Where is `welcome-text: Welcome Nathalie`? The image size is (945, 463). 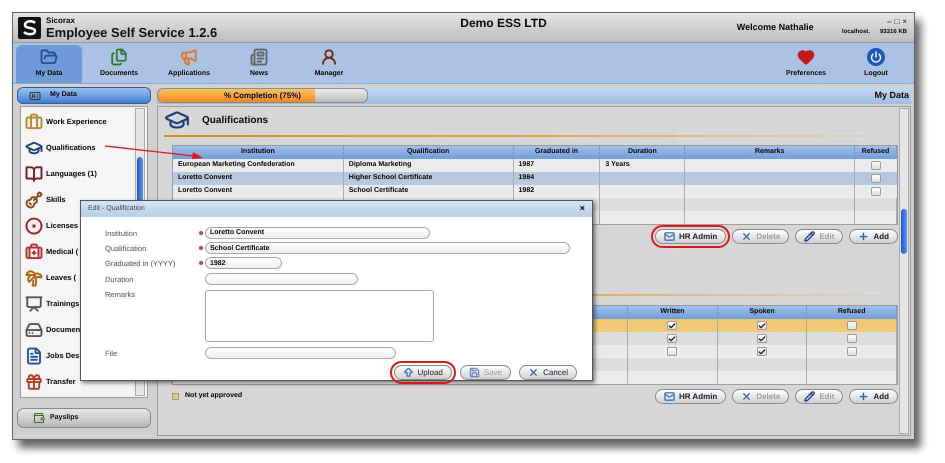
welcome-text: Welcome Nathalie is located at coordinates (775, 27).